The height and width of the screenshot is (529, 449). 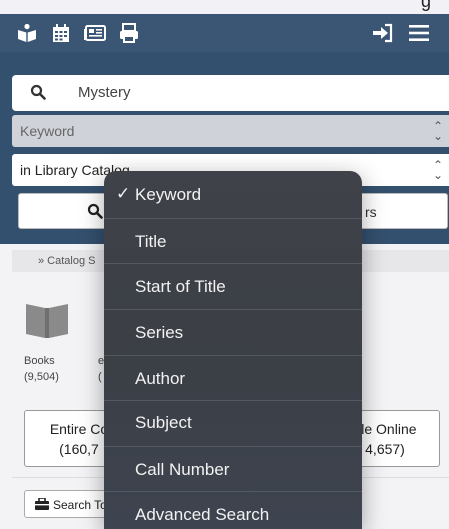 What do you see at coordinates (104, 92) in the screenshot?
I see `search-query-text: Mystery` at bounding box center [104, 92].